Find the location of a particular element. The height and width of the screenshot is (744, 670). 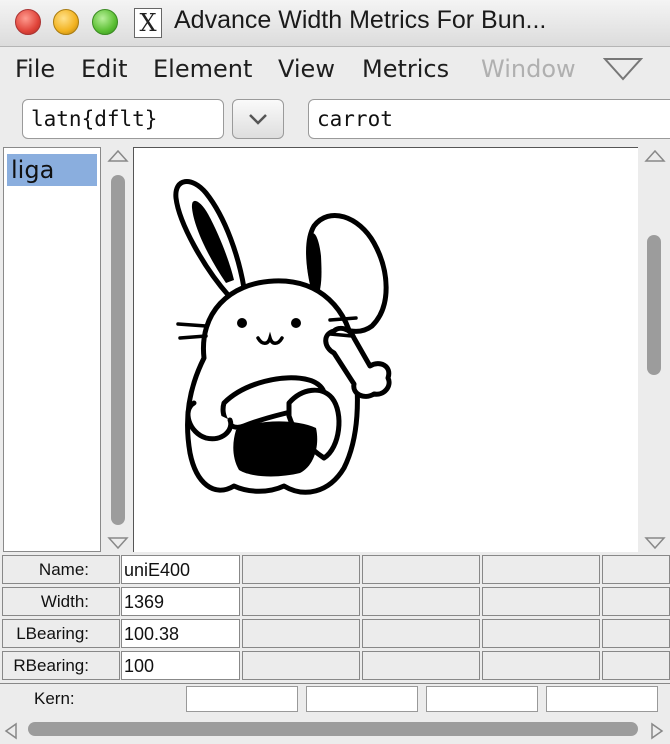

rbearing-label: RBearing: is located at coordinates (61, 665).